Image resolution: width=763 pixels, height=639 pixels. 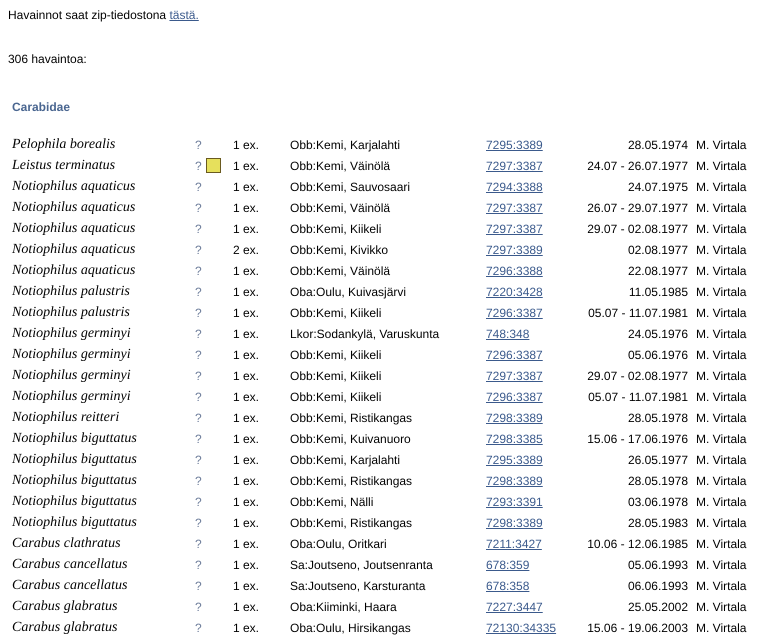 What do you see at coordinates (658, 145) in the screenshot?
I see `date-text: 28.05.1974` at bounding box center [658, 145].